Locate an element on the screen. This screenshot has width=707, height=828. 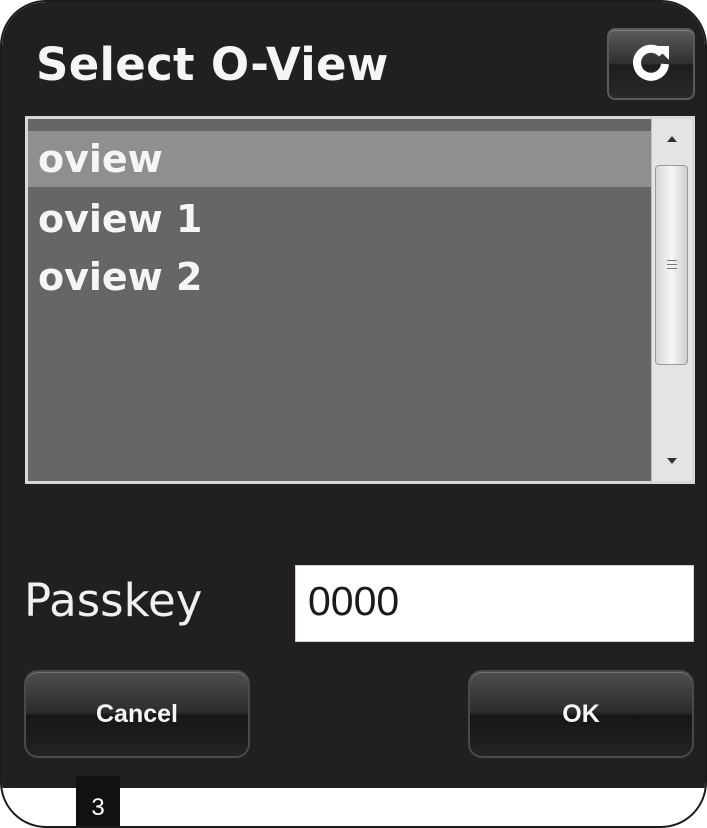
list-item: oview 2 is located at coordinates (339, 277).